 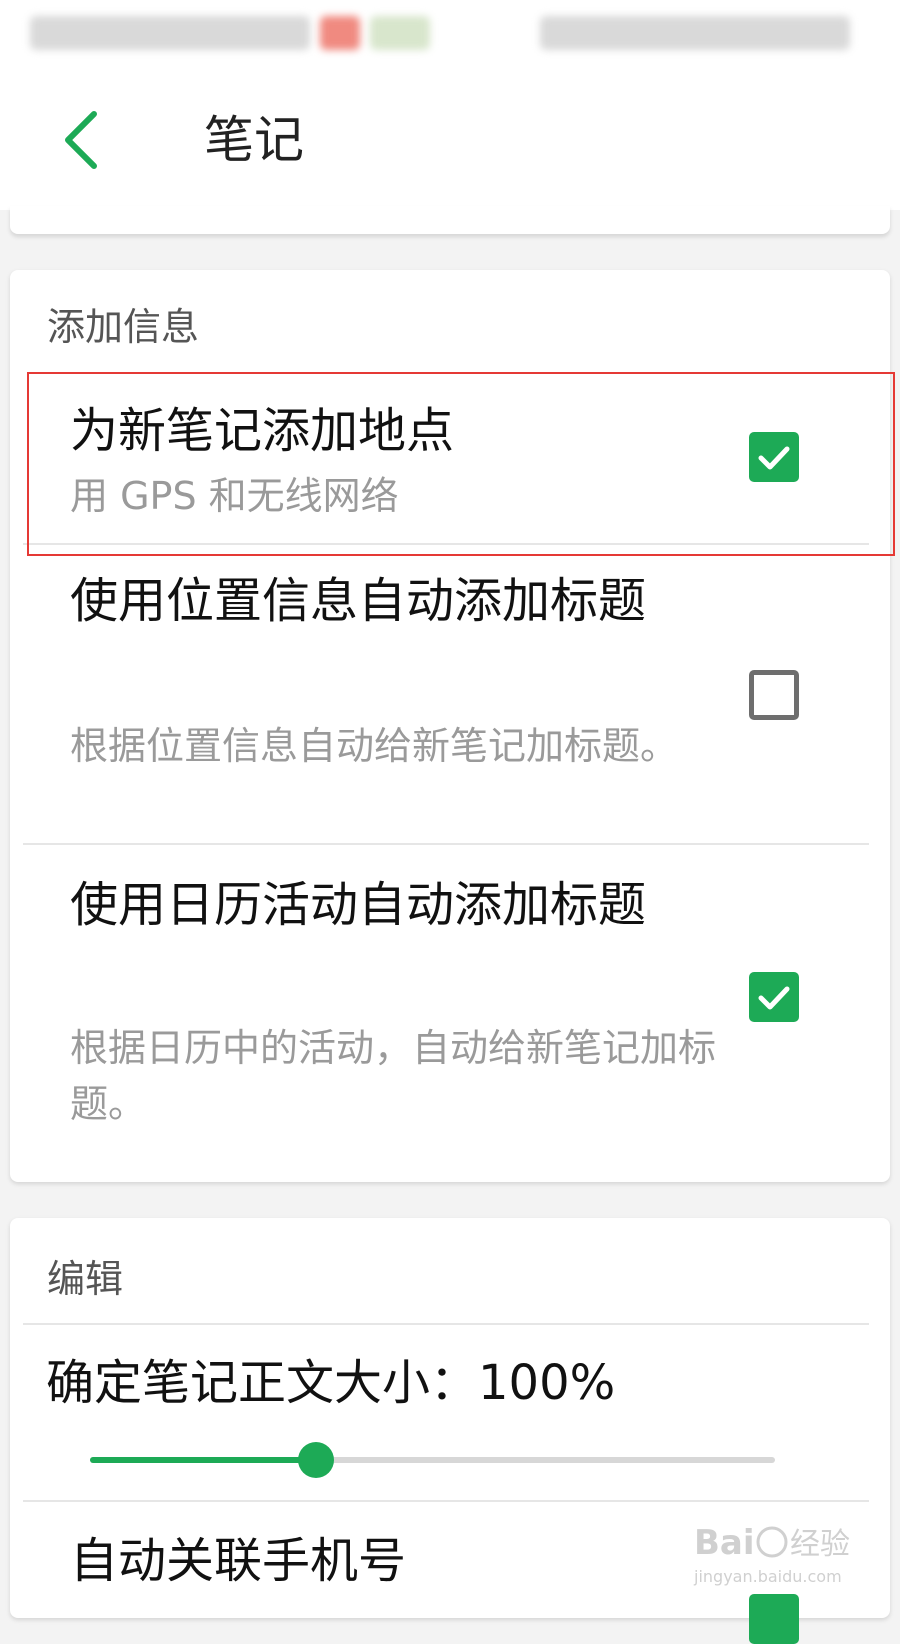 I want to click on location-title-checkbox, so click(x=774, y=695).